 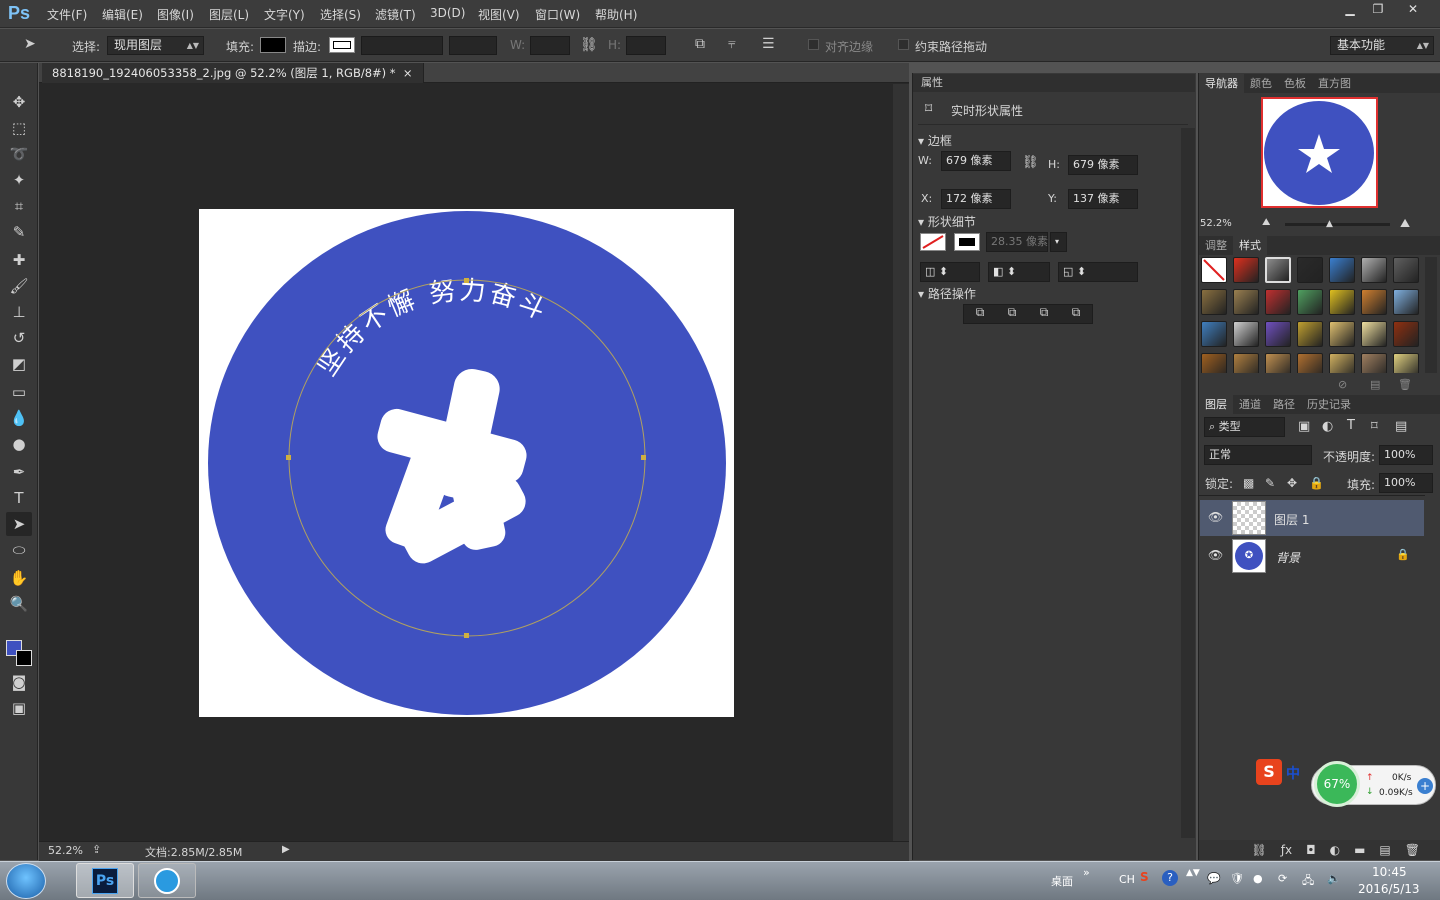 What do you see at coordinates (980, 314) in the screenshot?
I see `combine-shapes-icon: ⧉` at bounding box center [980, 314].